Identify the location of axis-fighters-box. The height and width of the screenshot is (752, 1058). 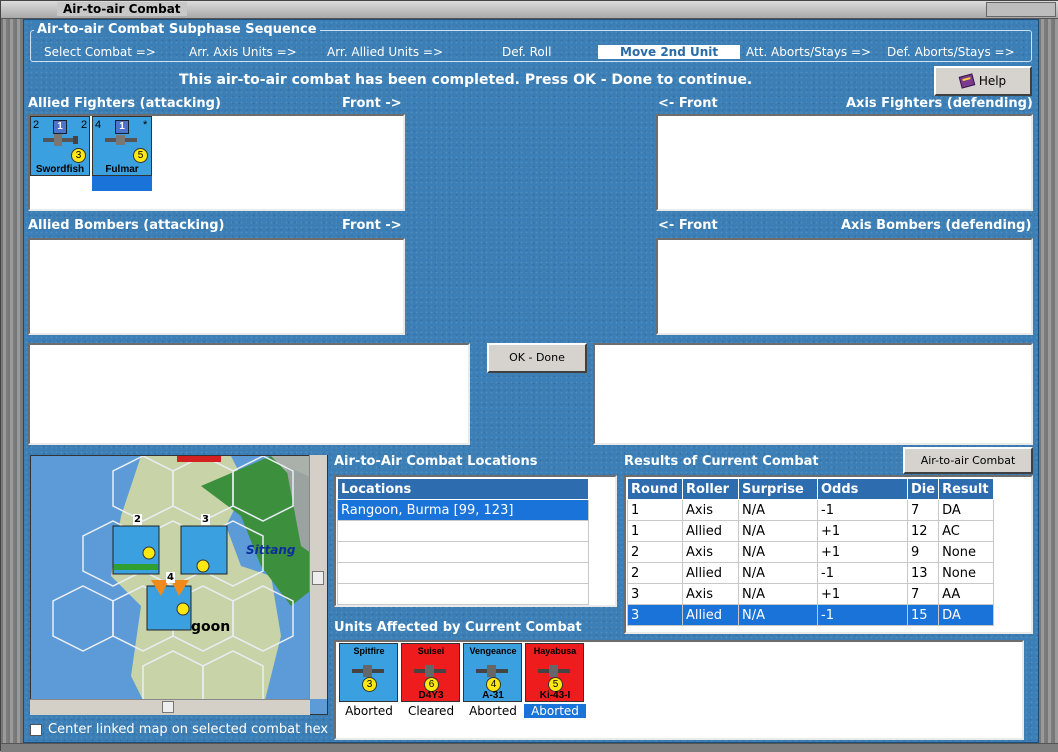
(844, 162).